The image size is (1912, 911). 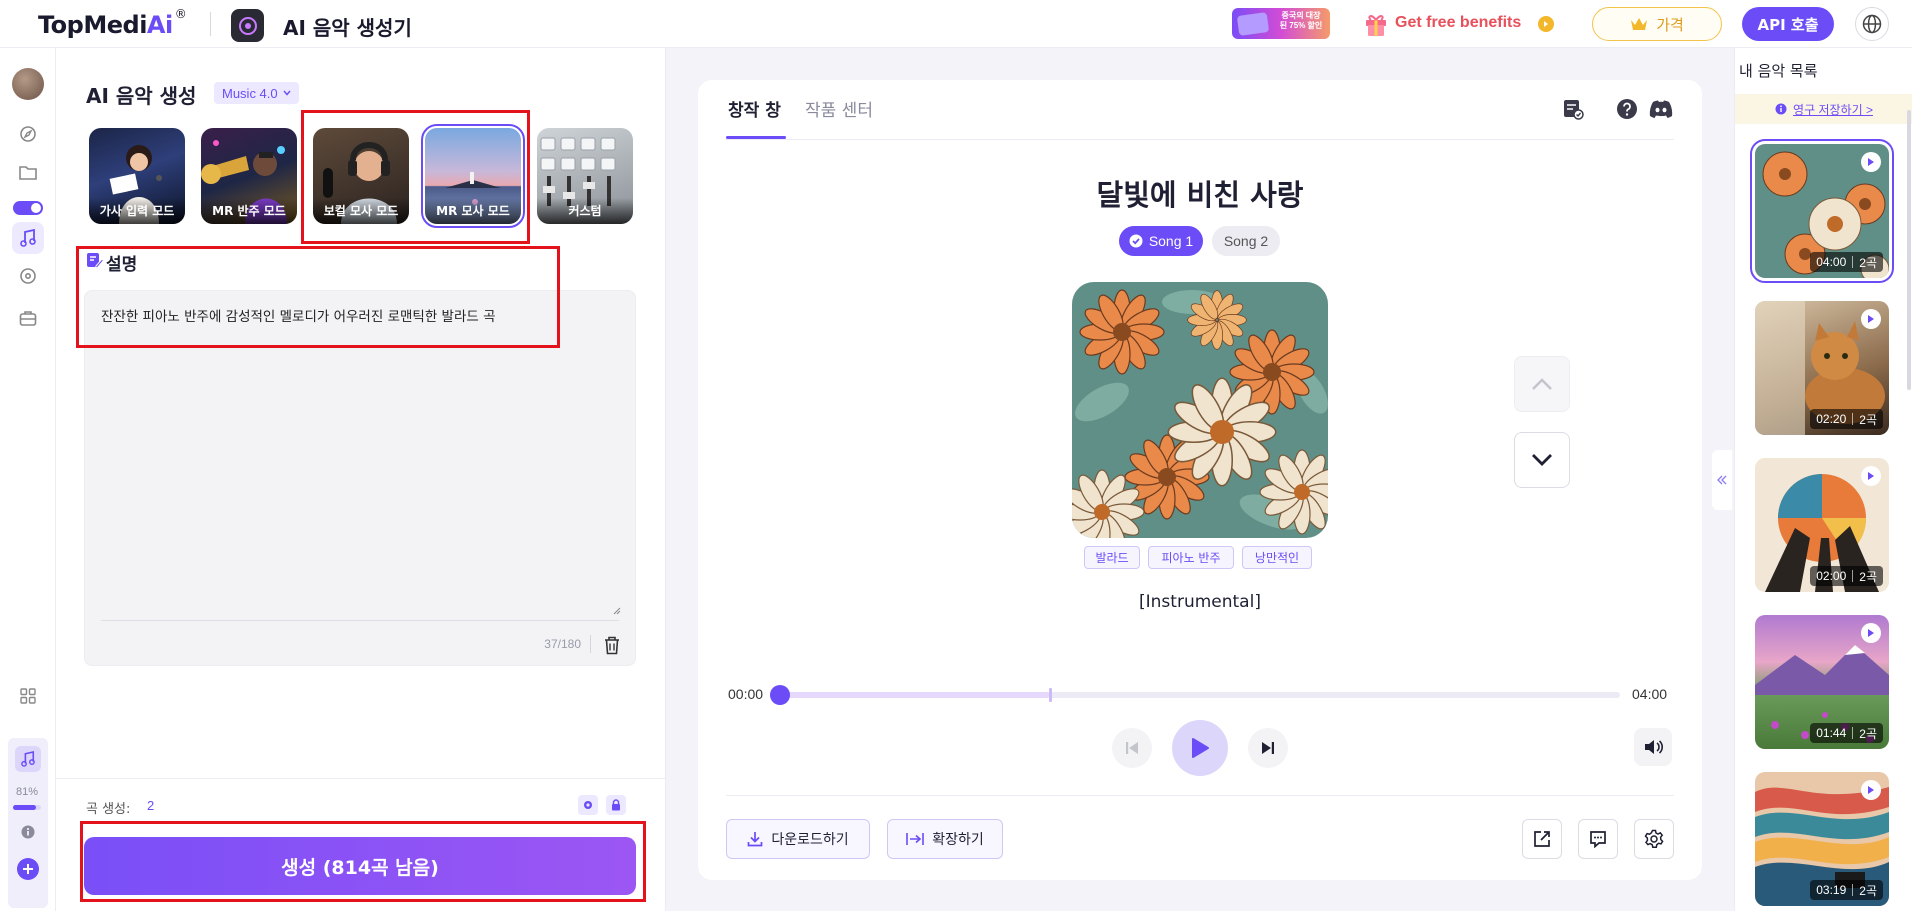 I want to click on left-rail: 81%, so click(x=28, y=479).